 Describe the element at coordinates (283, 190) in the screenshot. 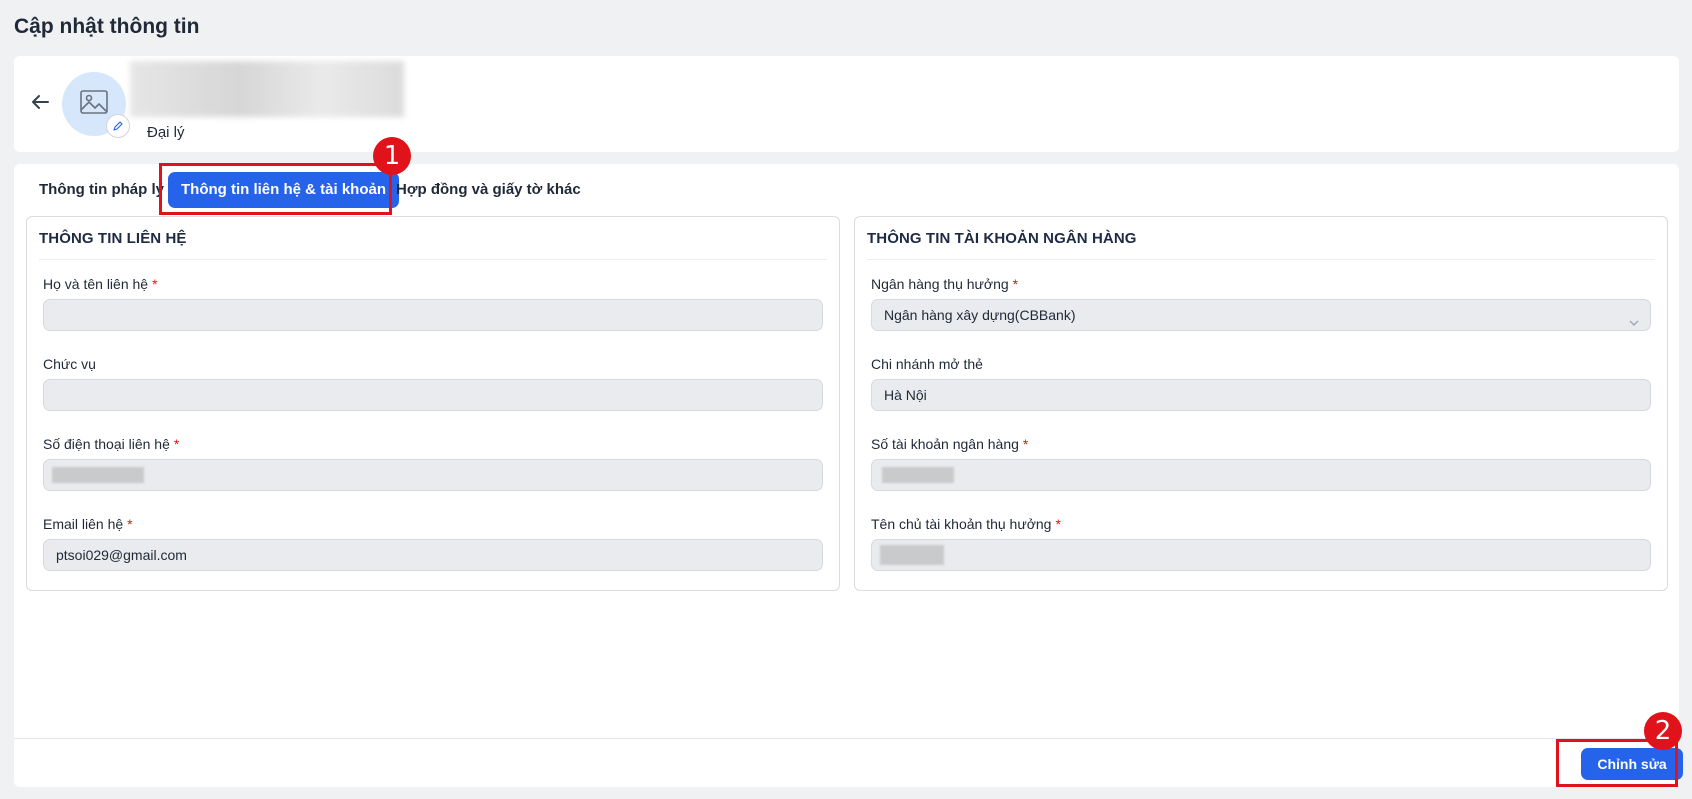

I see `tab-contact-account: Thông tin liên hệ & tài khoản` at that location.